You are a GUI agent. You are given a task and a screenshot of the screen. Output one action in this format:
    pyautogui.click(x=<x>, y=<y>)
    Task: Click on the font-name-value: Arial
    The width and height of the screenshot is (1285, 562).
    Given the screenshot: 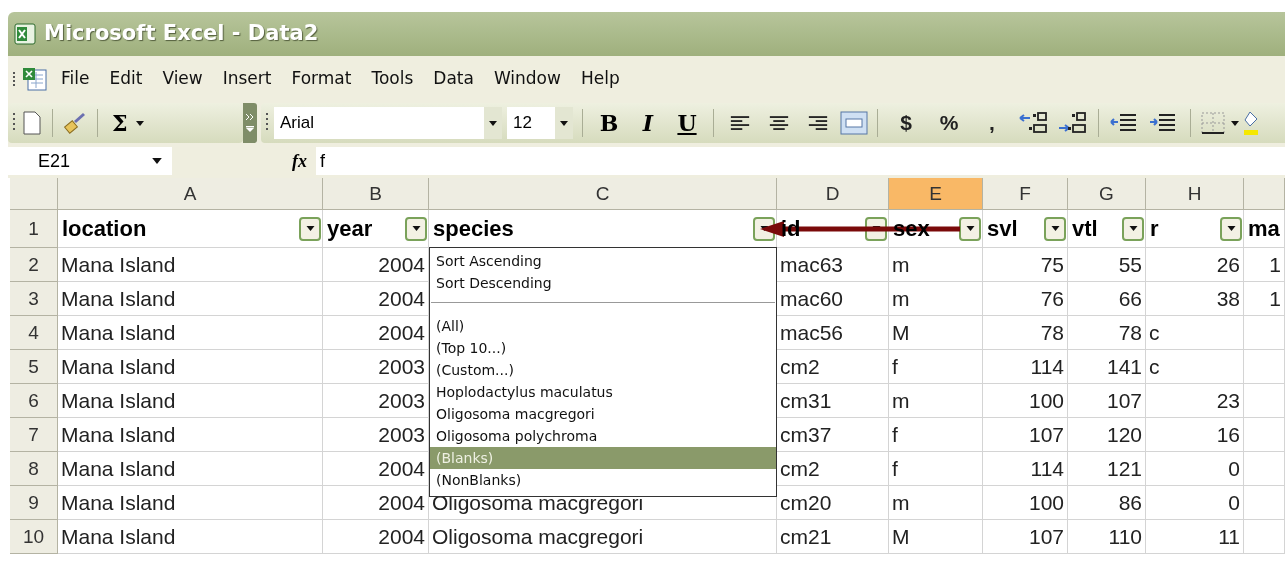 What is the action you would take?
    pyautogui.click(x=297, y=123)
    